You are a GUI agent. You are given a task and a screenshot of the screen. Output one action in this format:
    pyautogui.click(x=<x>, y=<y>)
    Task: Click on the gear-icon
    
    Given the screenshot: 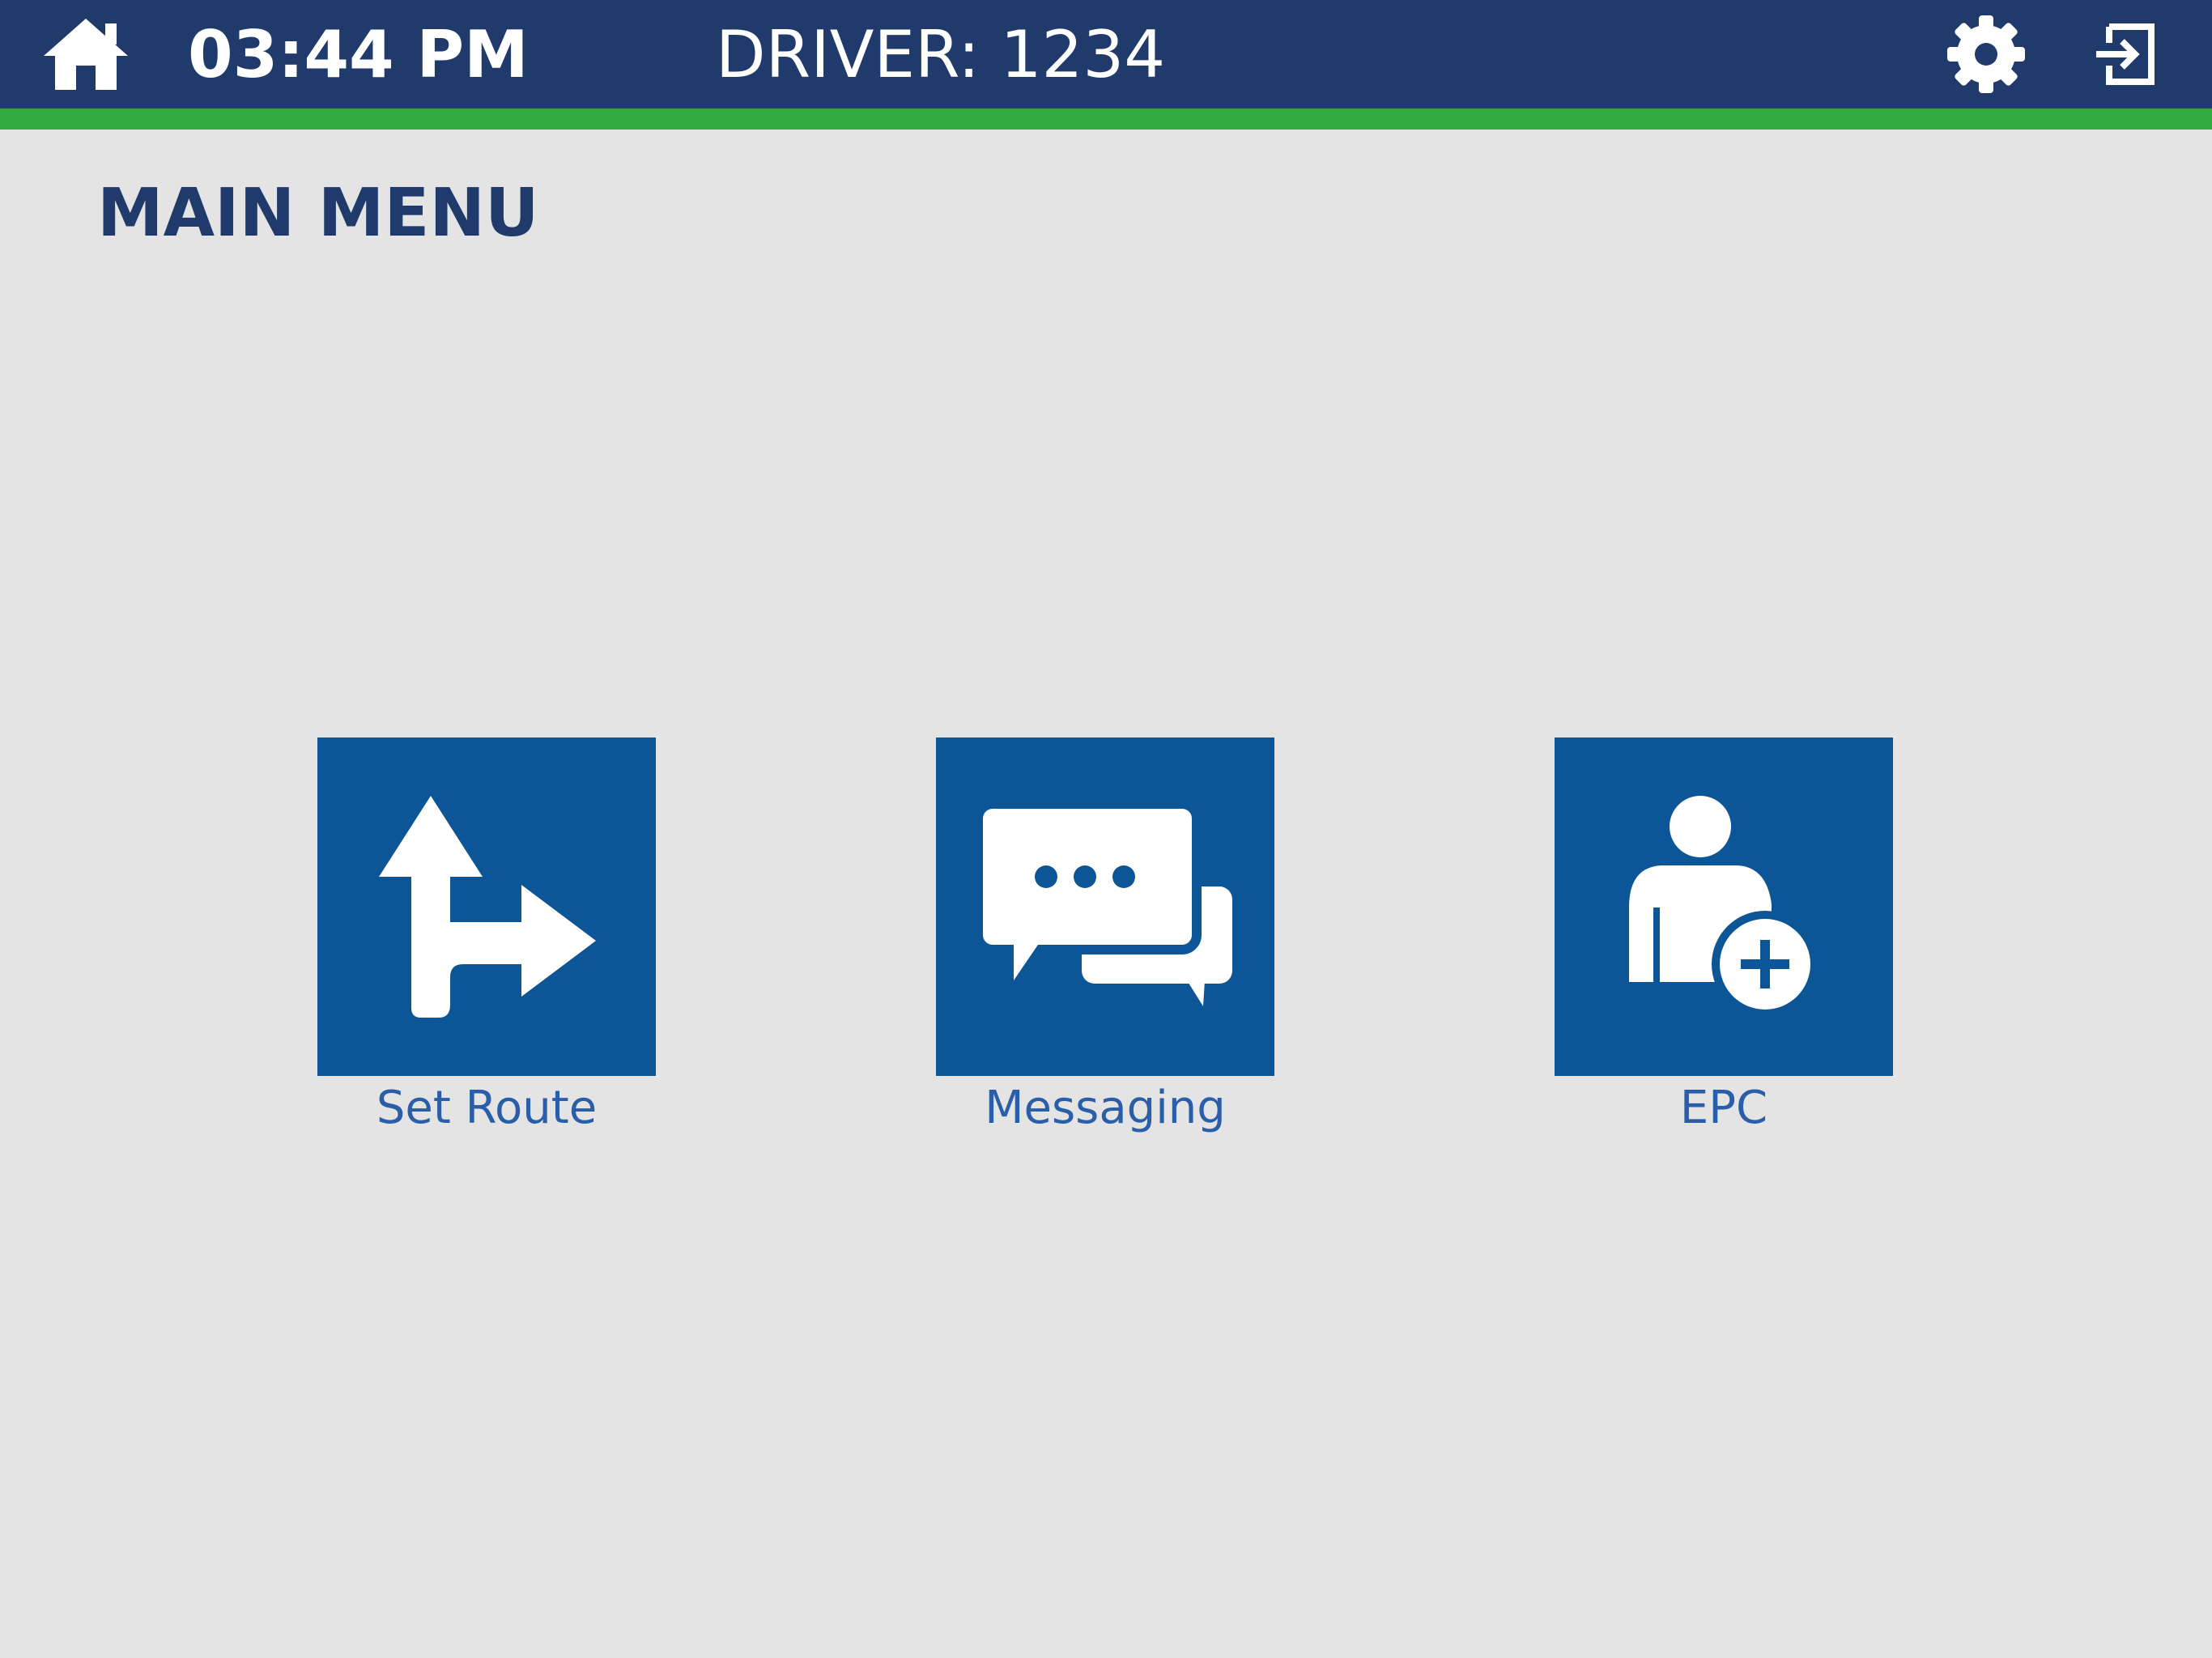 What is the action you would take?
    pyautogui.click(x=1986, y=54)
    